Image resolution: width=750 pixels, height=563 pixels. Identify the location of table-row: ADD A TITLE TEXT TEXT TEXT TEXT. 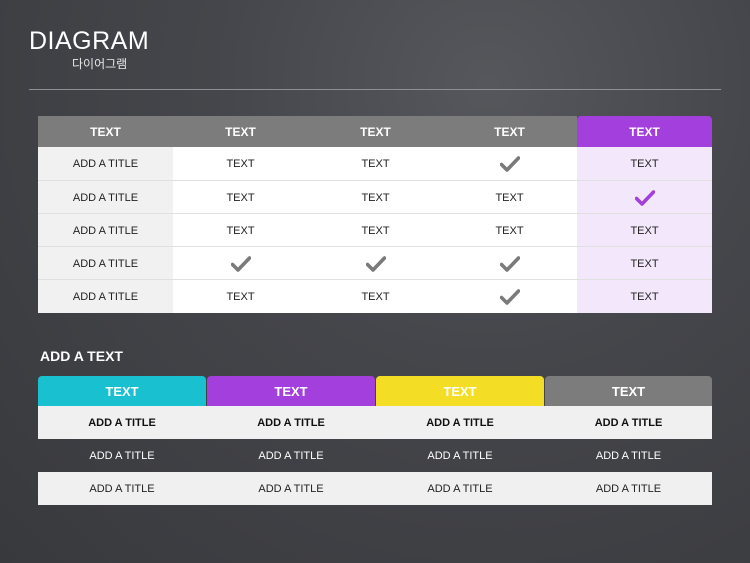
(375, 229).